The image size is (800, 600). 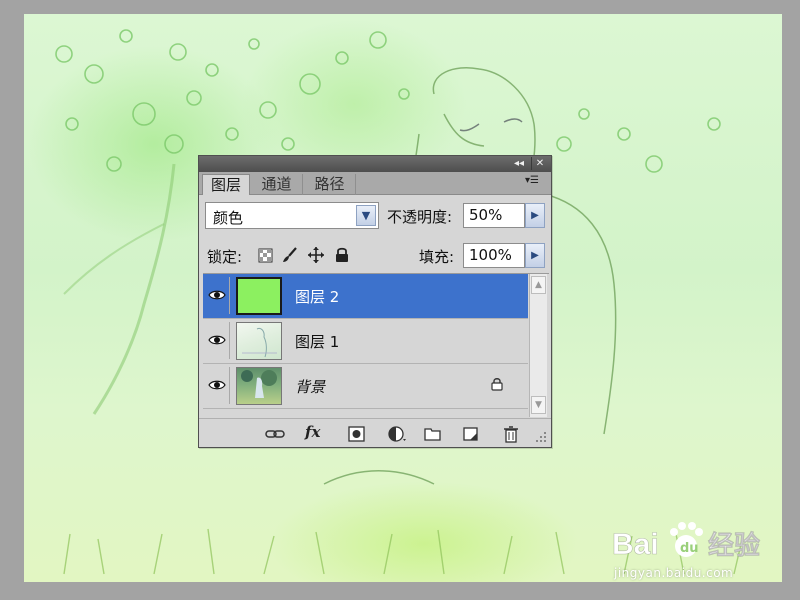 What do you see at coordinates (511, 434) in the screenshot?
I see `trash-icon` at bounding box center [511, 434].